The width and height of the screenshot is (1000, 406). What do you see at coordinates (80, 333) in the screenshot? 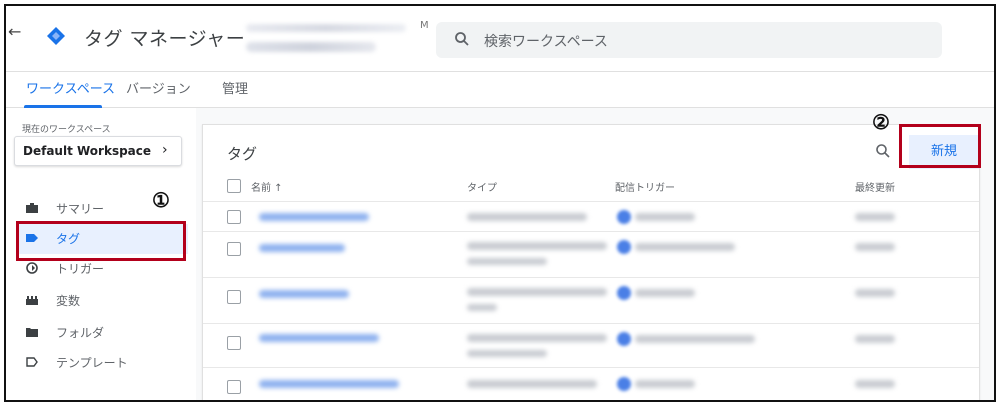
I see `sidebar-item-label: フォルダ` at bounding box center [80, 333].